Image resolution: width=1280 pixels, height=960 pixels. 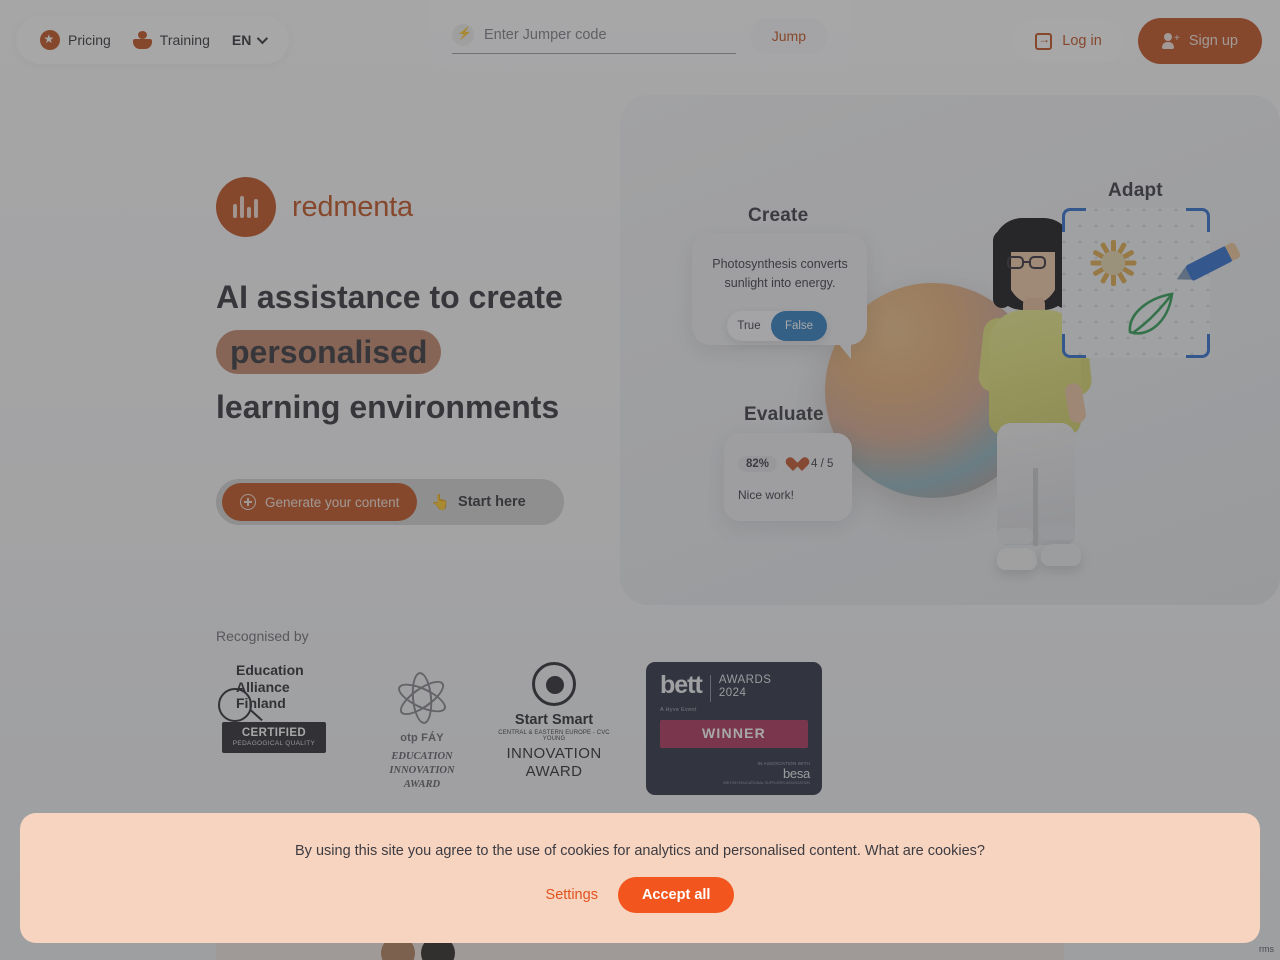 What do you see at coordinates (1266, 949) in the screenshot?
I see `recaptcha-badge: rms` at bounding box center [1266, 949].